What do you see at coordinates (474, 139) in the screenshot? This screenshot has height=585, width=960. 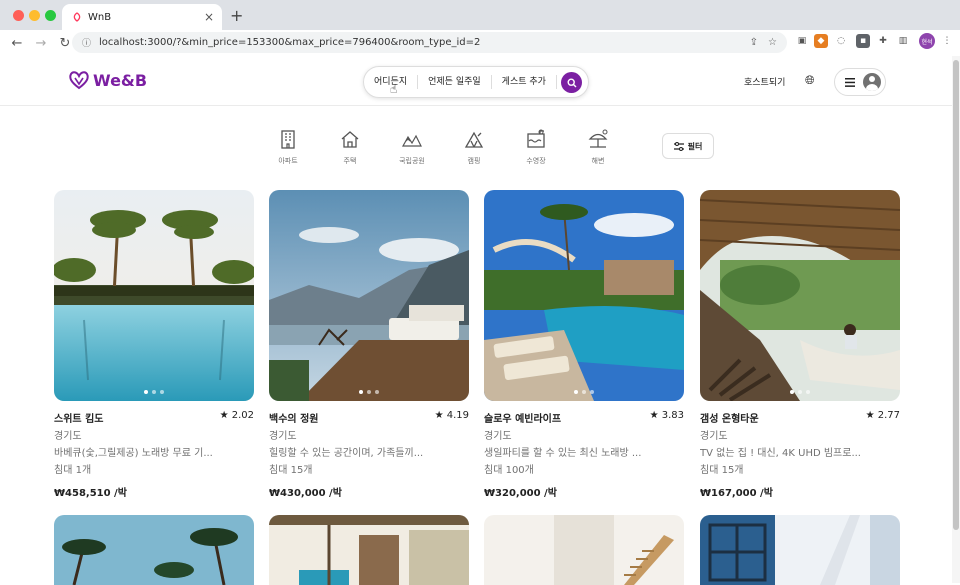 I see `camping-icon` at bounding box center [474, 139].